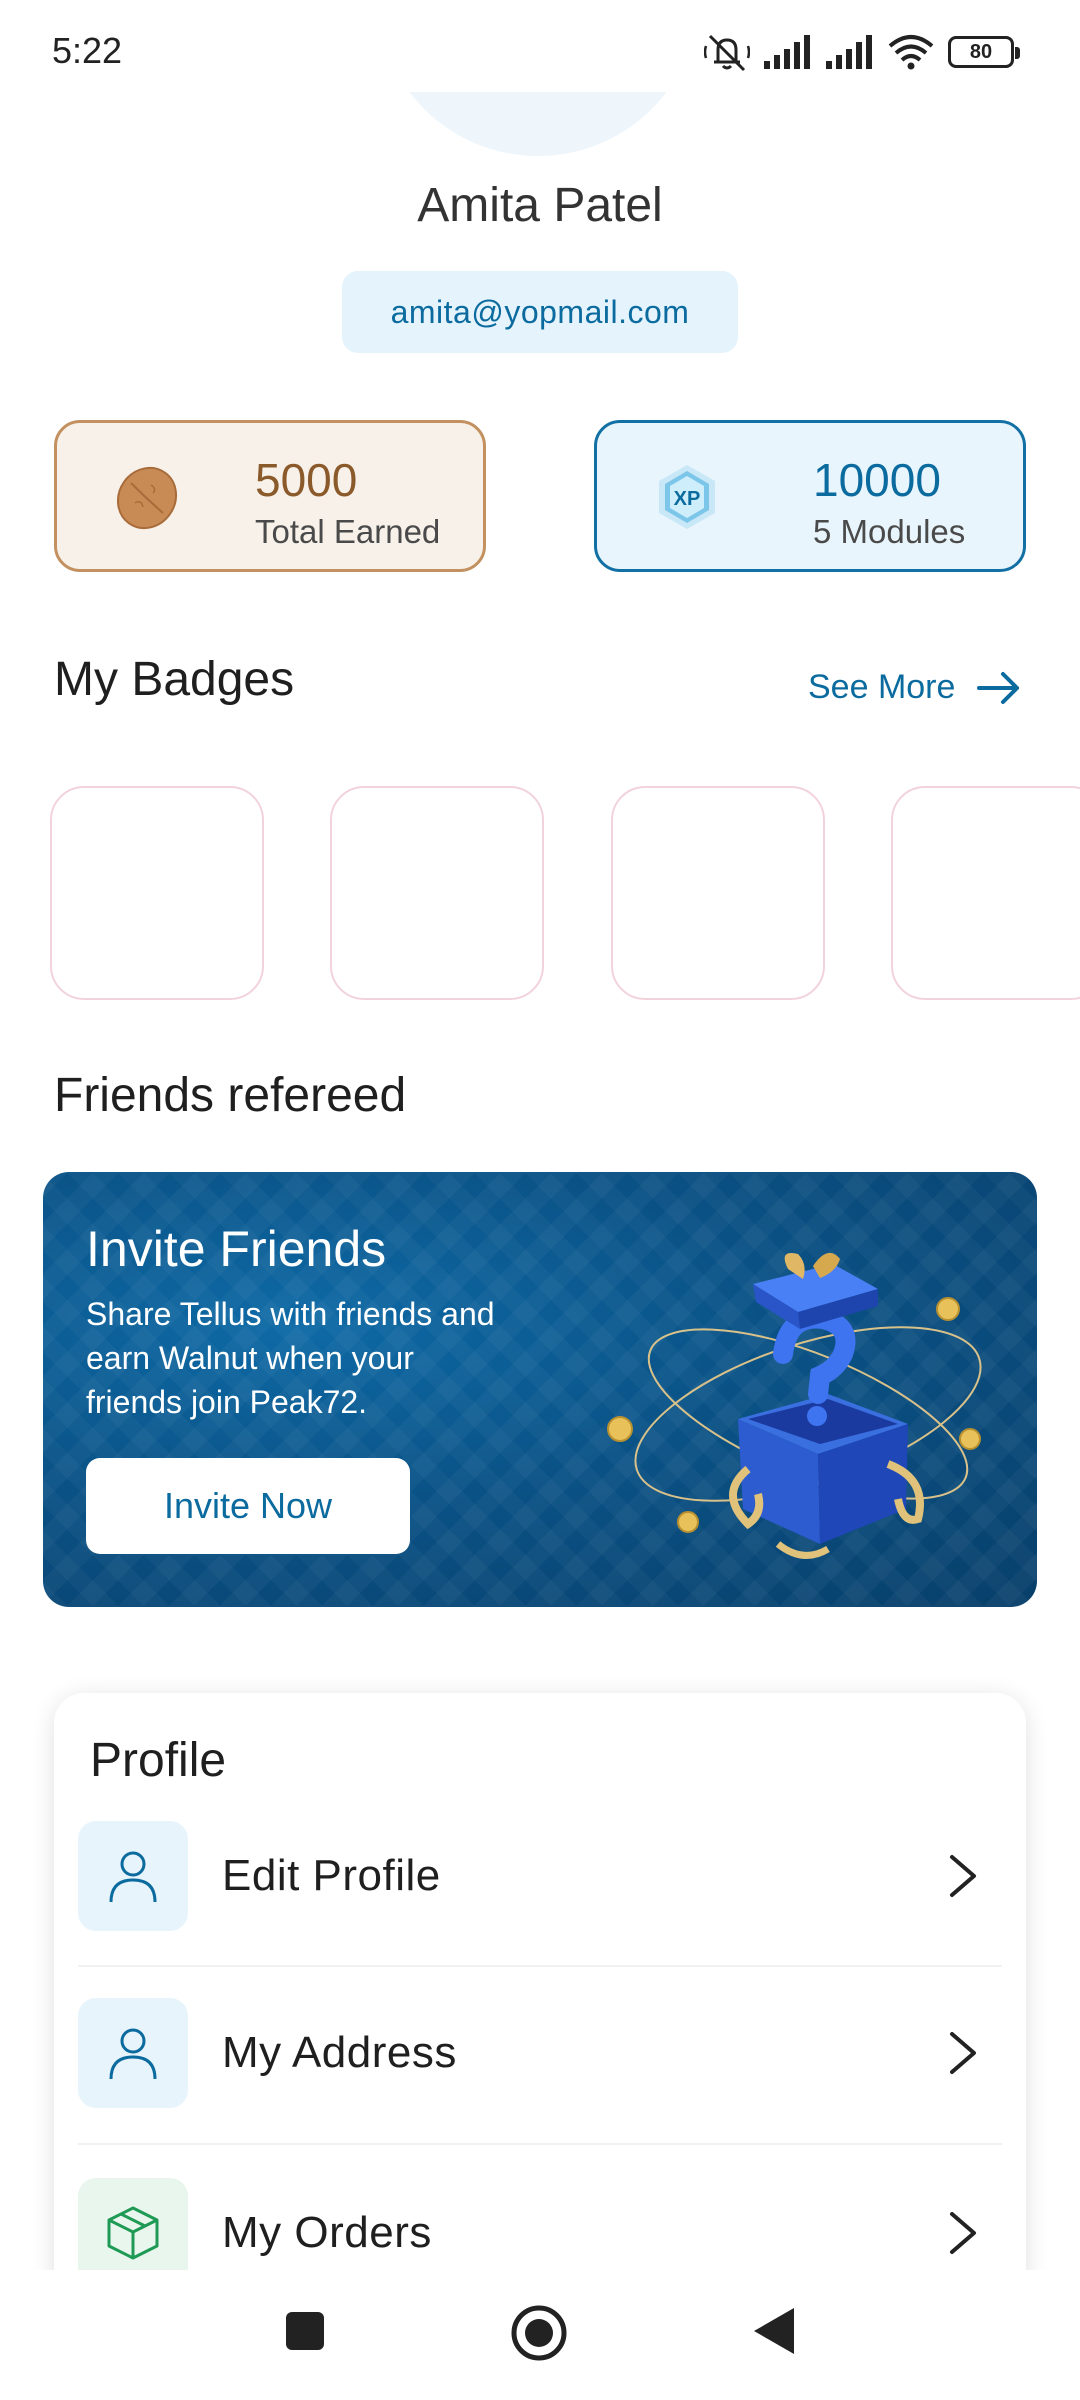 The image size is (1080, 2400). I want to click on xp-card: XP 10000 5 Modules, so click(810, 496).